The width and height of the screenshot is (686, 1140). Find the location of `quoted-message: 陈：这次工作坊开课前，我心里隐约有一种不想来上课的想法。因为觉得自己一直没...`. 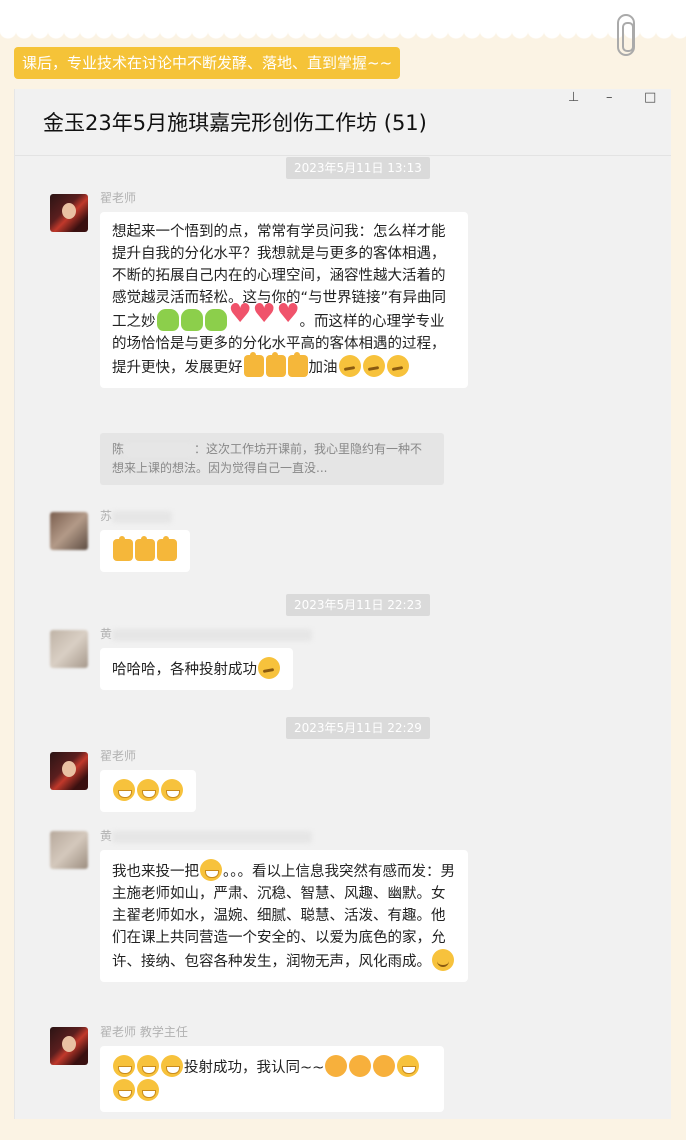

quoted-message: 陈：这次工作坊开课前，我心里隐约有一种不想来上课的想法。因为觉得自己一直没... is located at coordinates (272, 459).